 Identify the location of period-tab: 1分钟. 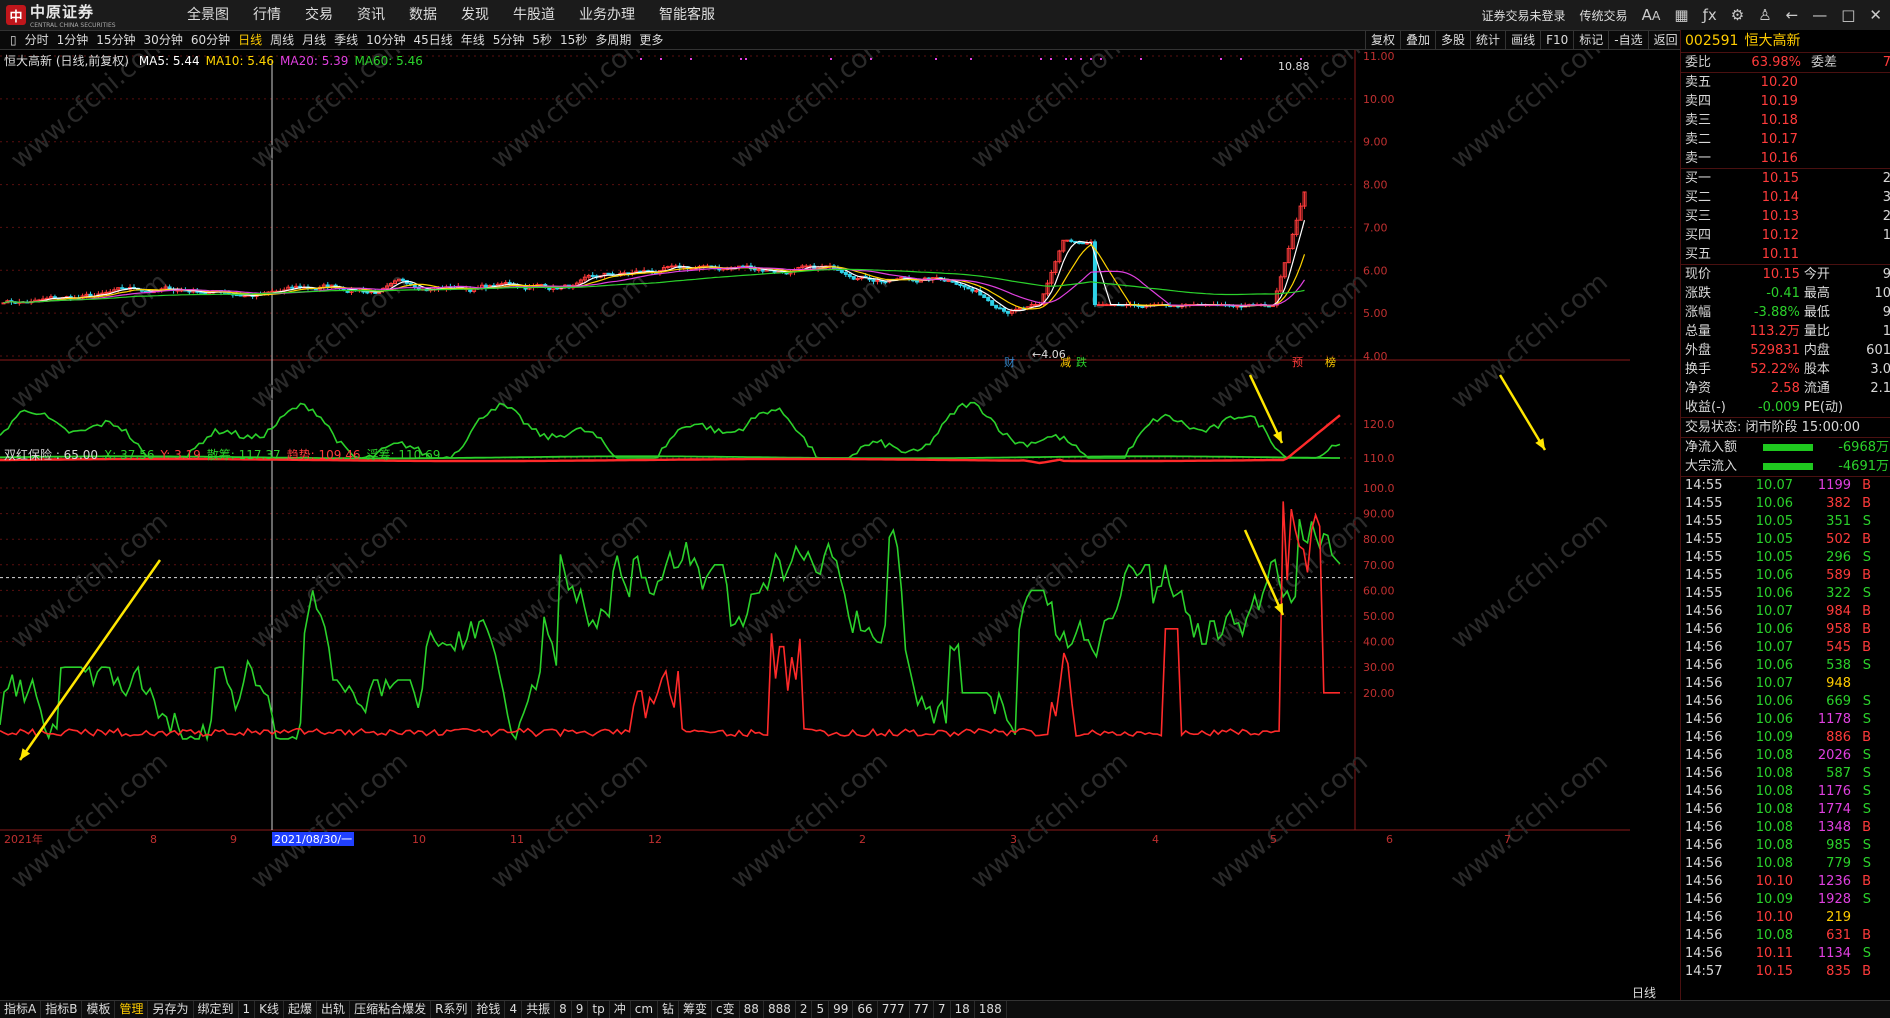
(73, 40).